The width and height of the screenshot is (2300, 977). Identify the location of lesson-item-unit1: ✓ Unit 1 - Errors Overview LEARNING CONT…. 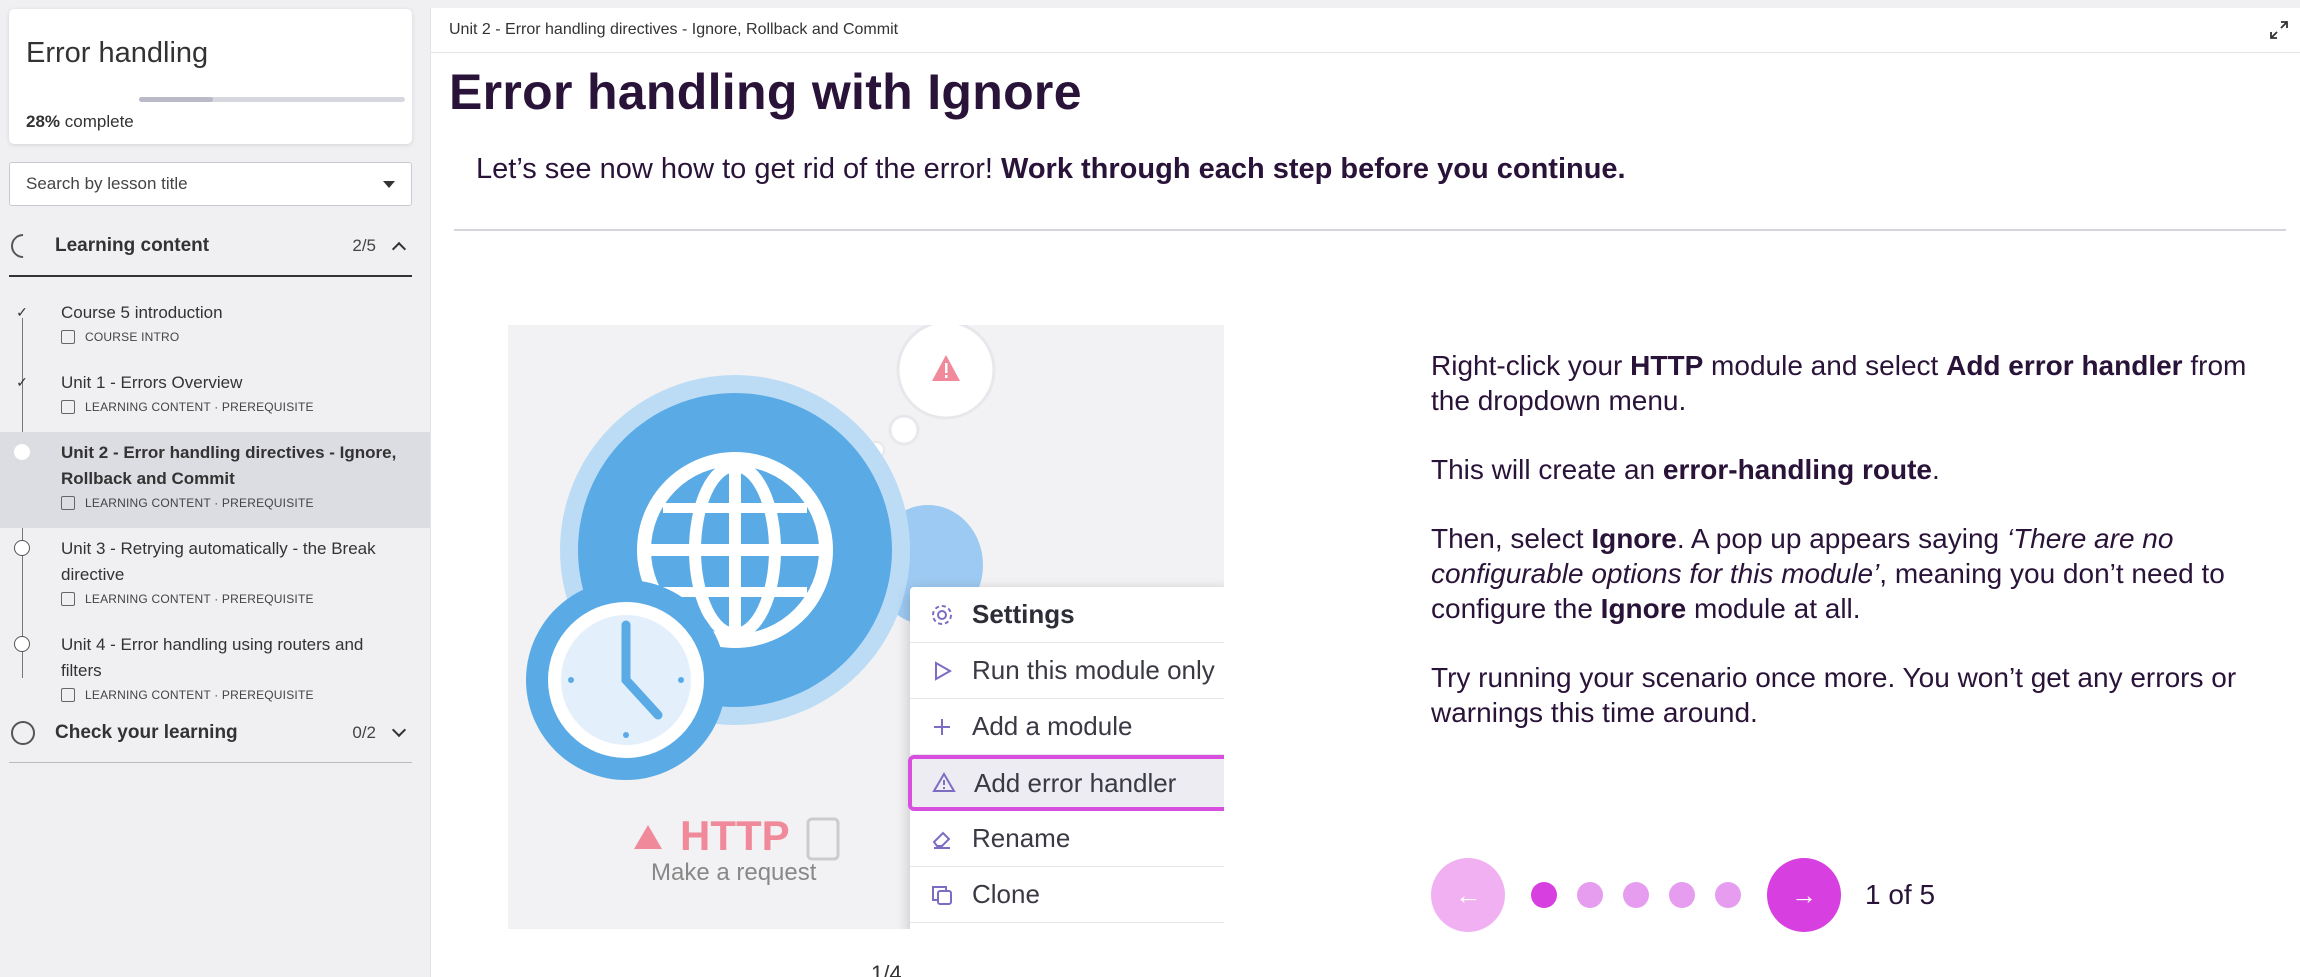
(215, 397).